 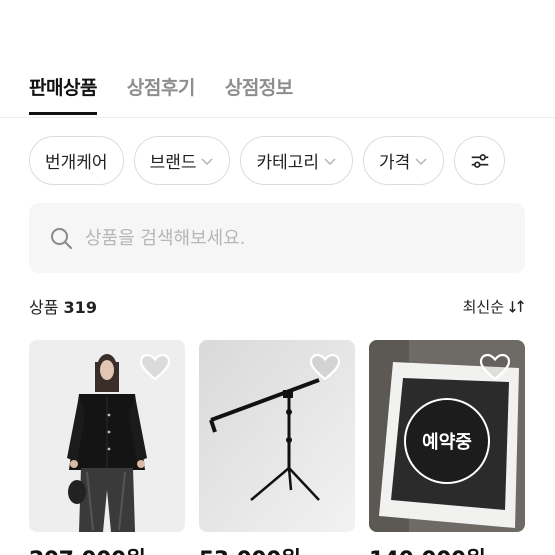 I want to click on reserved-badge: 예약중, so click(x=447, y=441).